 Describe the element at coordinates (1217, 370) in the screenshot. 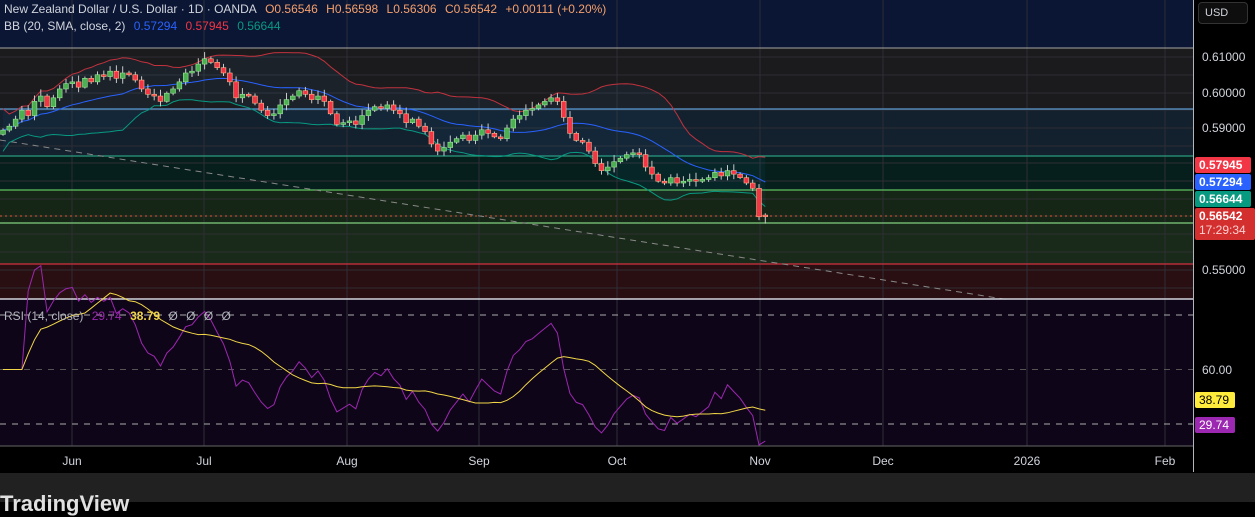

I see `rsi-tick: 60.00` at that location.